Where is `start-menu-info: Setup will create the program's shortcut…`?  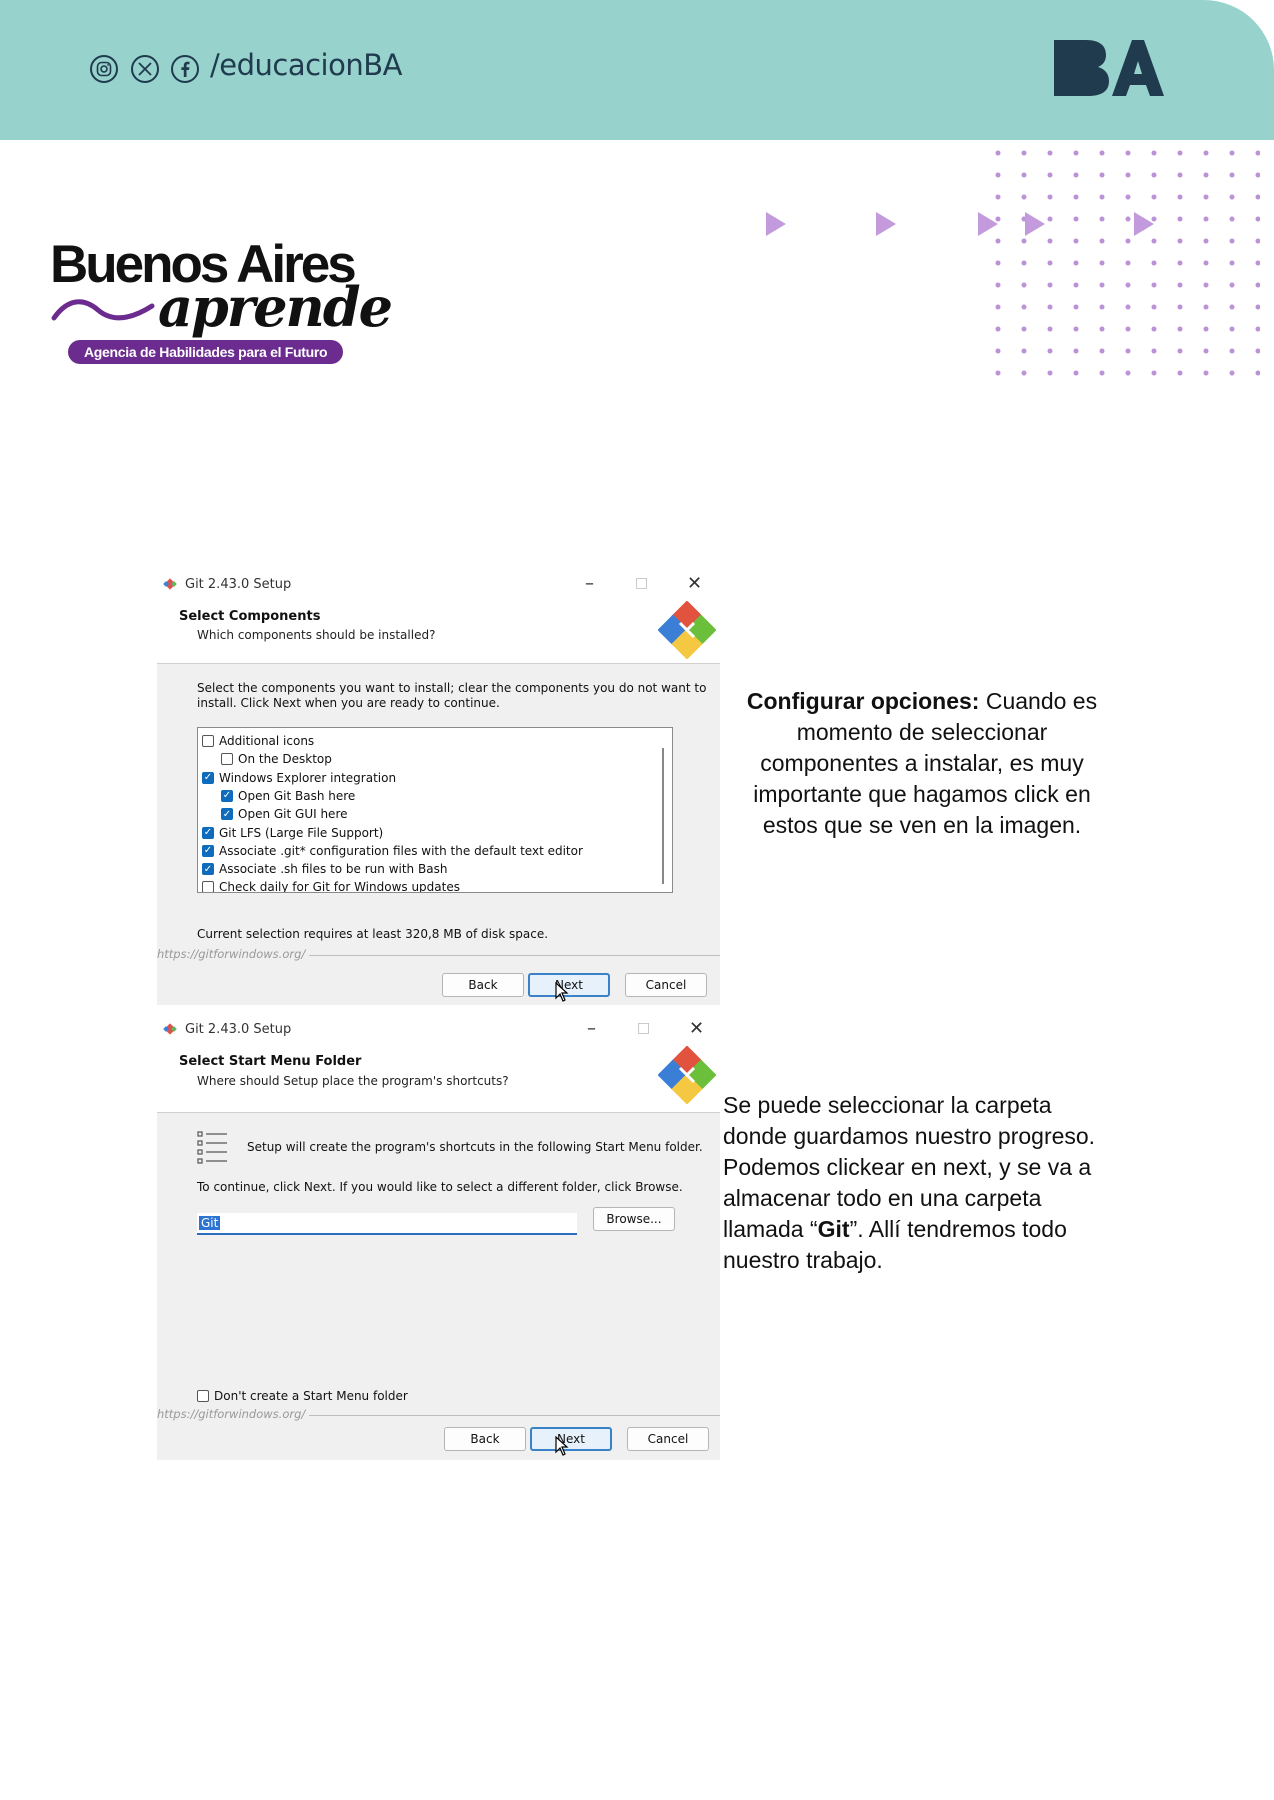 start-menu-info: Setup will create the program's shortcut… is located at coordinates (475, 1147).